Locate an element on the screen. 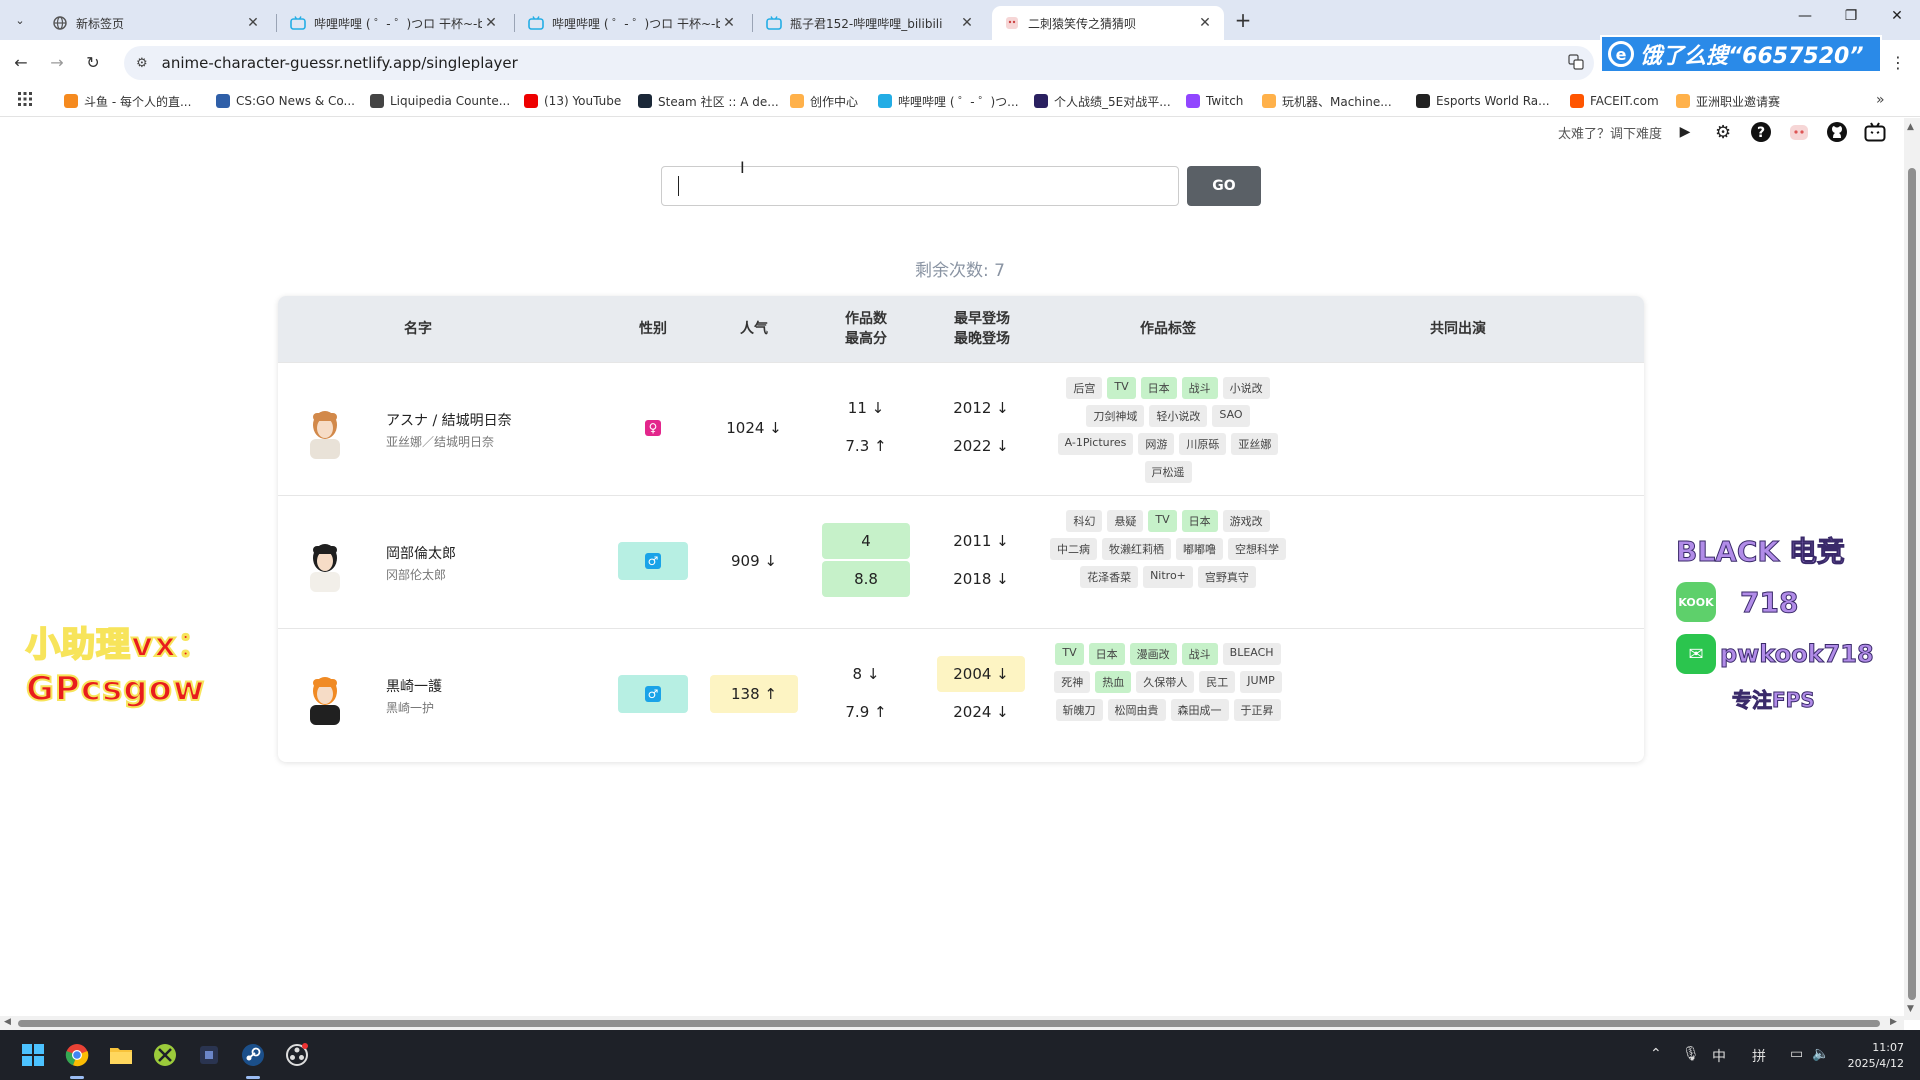  bookmark-item: 亚洲职业邀请赛 is located at coordinates (1728, 101).